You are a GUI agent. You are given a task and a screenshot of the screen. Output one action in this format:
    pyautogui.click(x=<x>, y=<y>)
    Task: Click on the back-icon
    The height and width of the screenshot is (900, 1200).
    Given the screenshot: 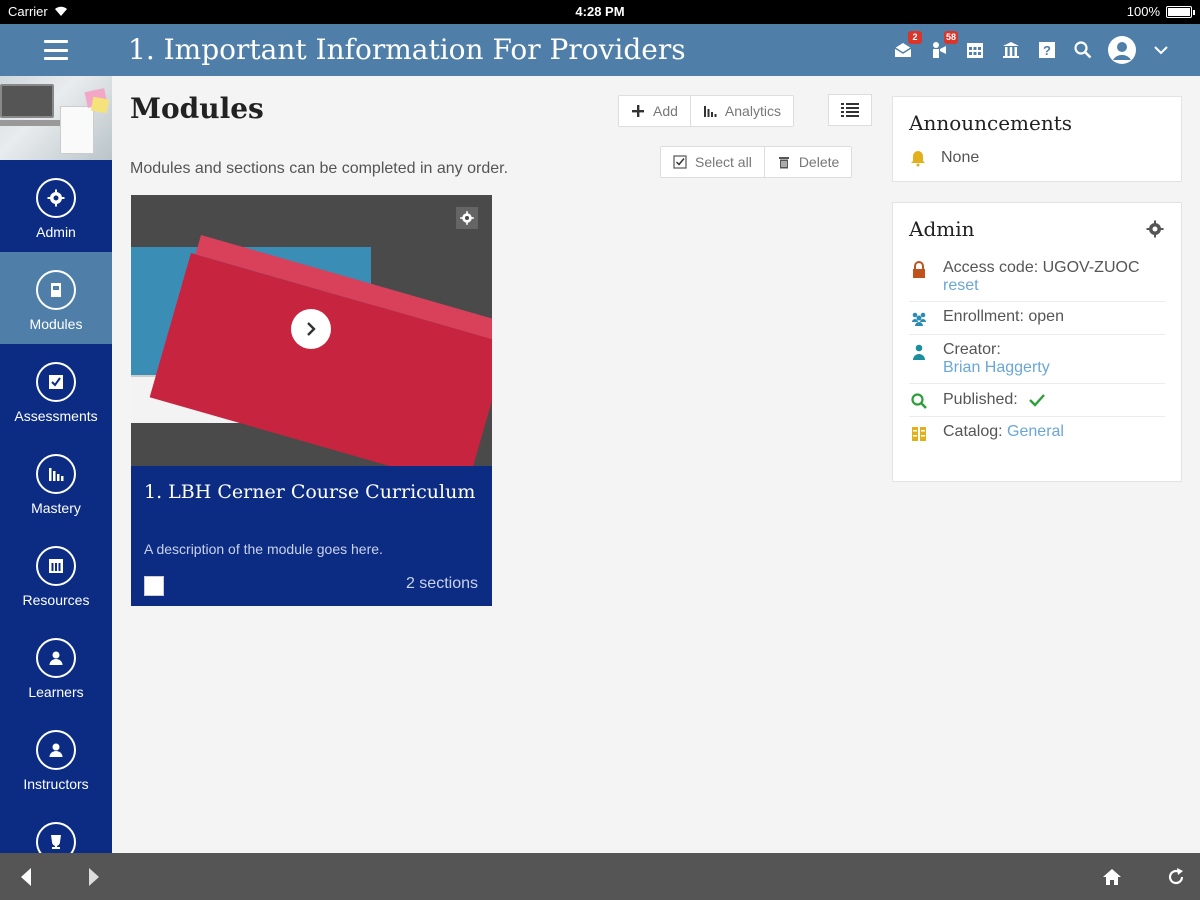 What is the action you would take?
    pyautogui.click(x=26, y=877)
    